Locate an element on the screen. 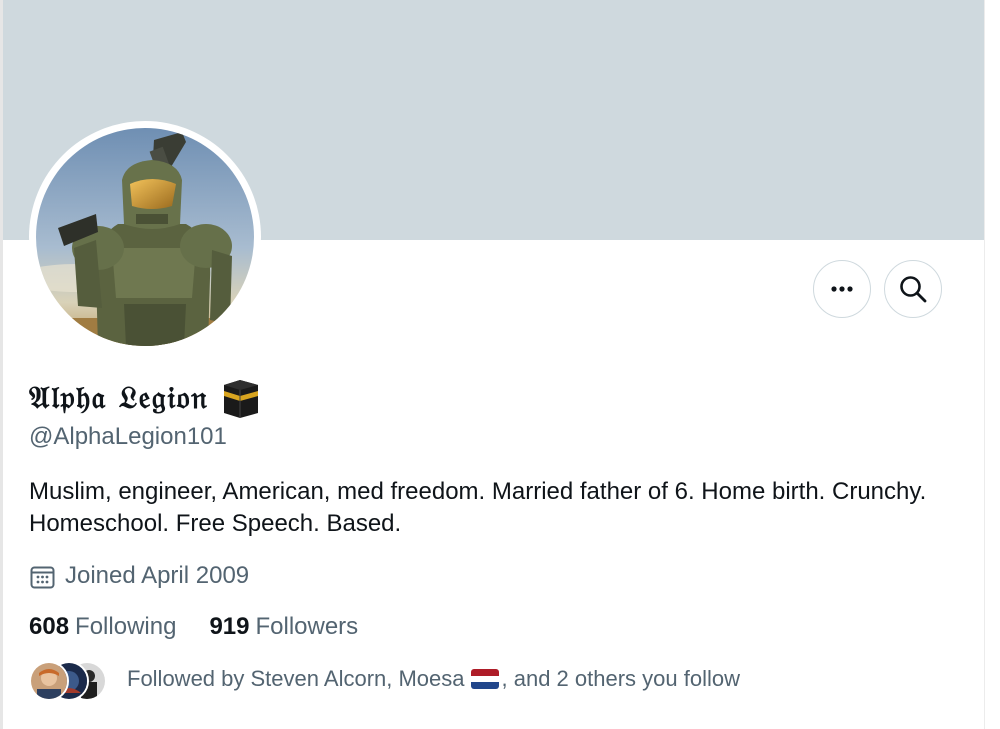 Image resolution: width=1000 pixels, height=729 pixels. calendar-icon is located at coordinates (42, 577).